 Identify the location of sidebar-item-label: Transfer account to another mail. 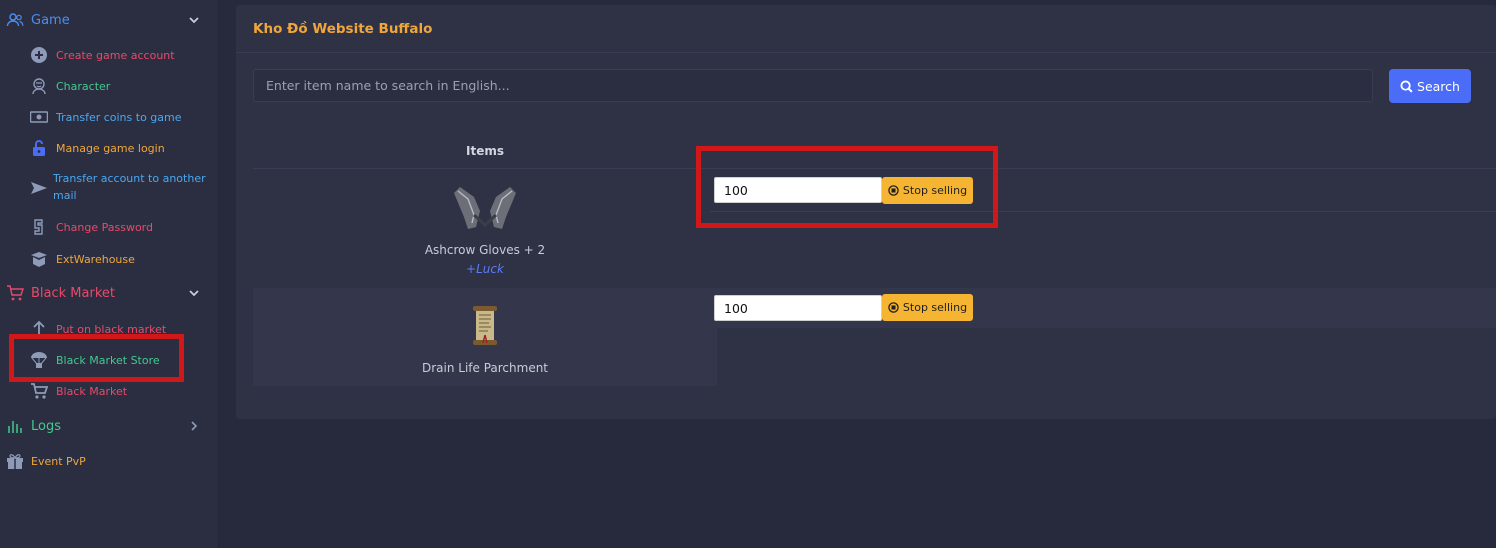
(129, 187).